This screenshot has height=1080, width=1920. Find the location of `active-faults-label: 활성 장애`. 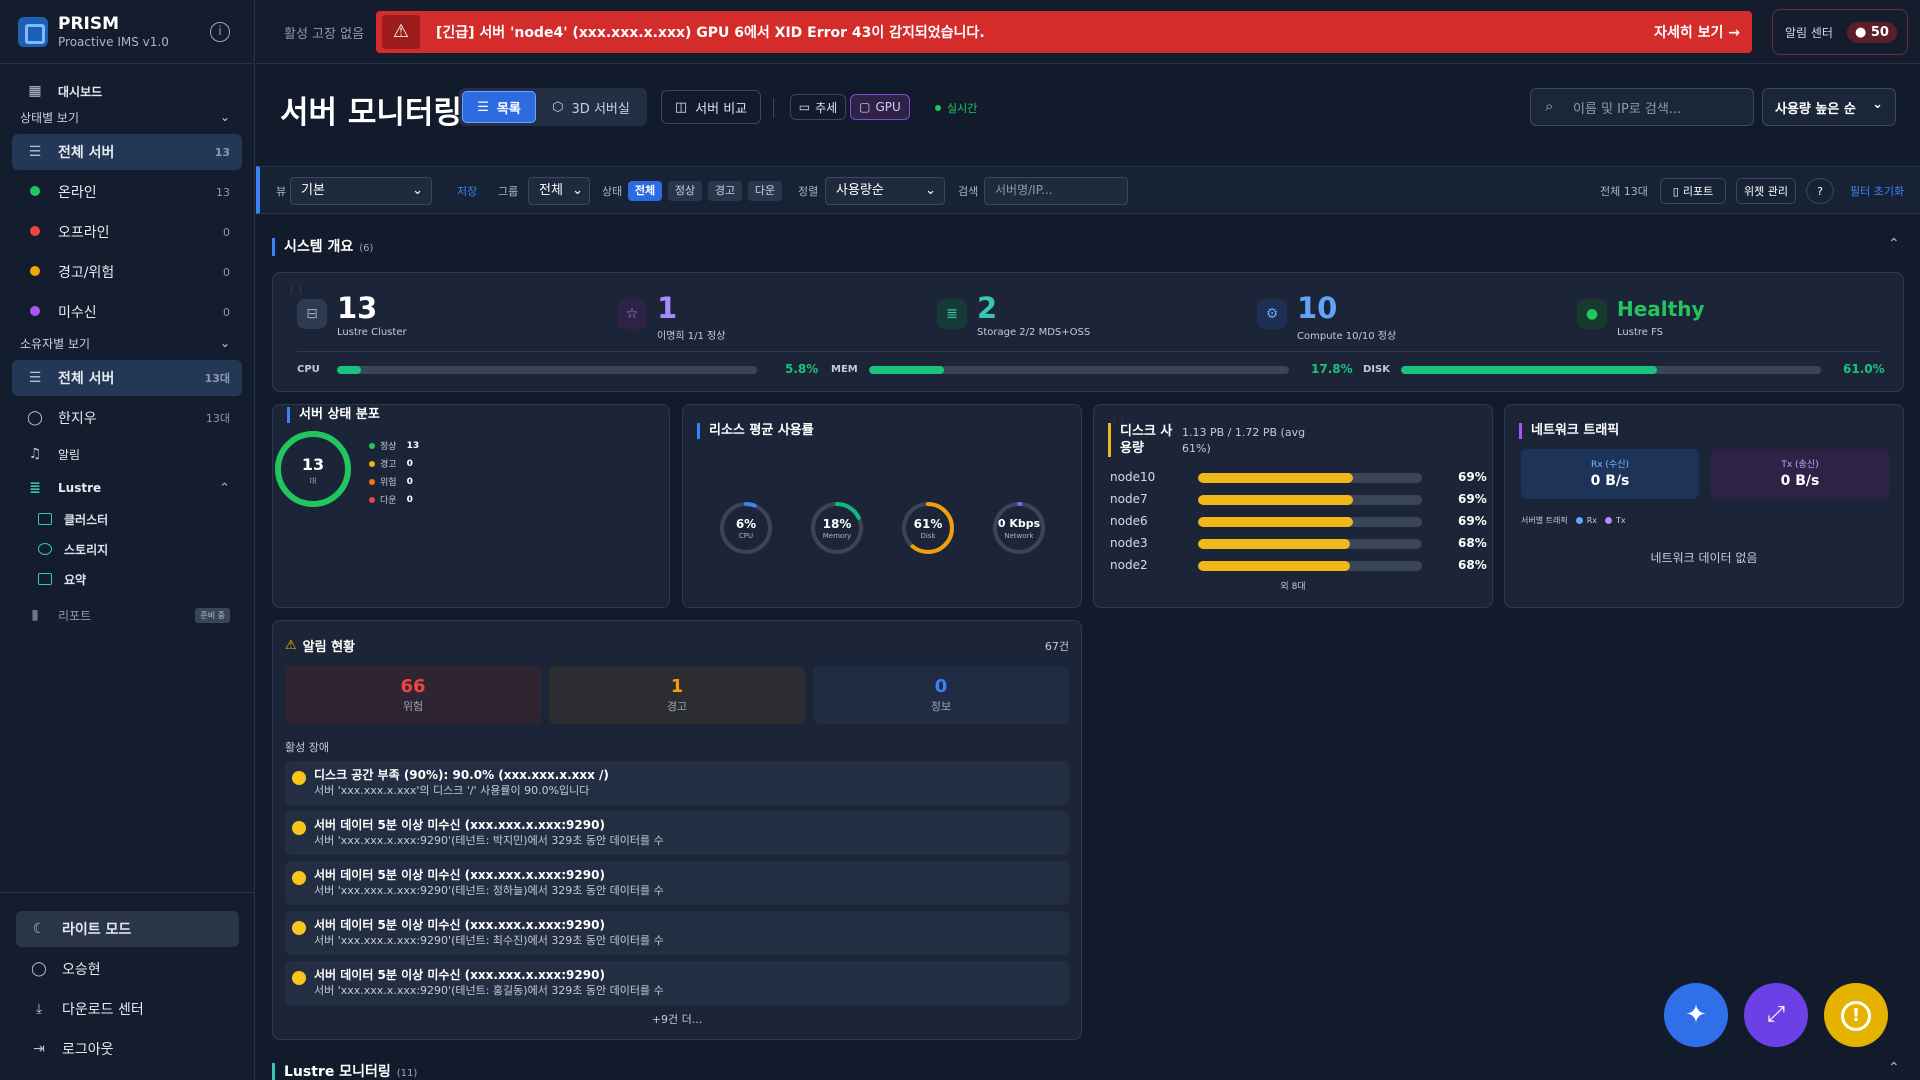

active-faults-label: 활성 장애 is located at coordinates (307, 747).